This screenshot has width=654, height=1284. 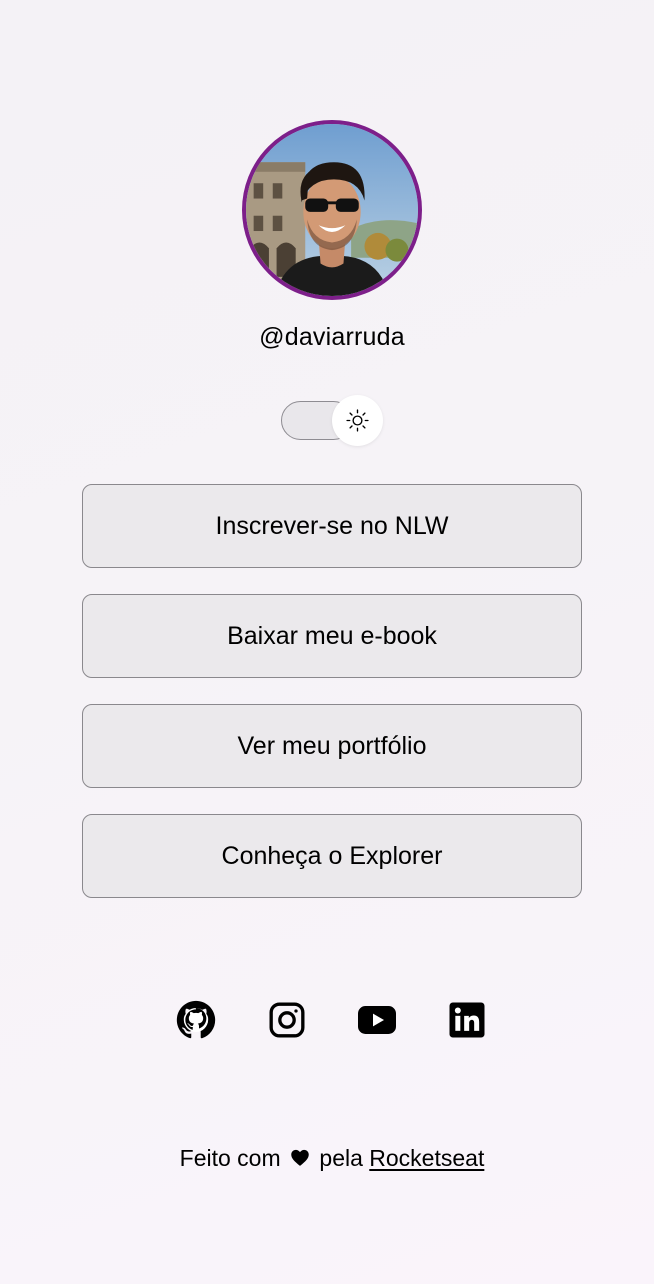 I want to click on theme-toggle-knob, so click(x=357, y=420).